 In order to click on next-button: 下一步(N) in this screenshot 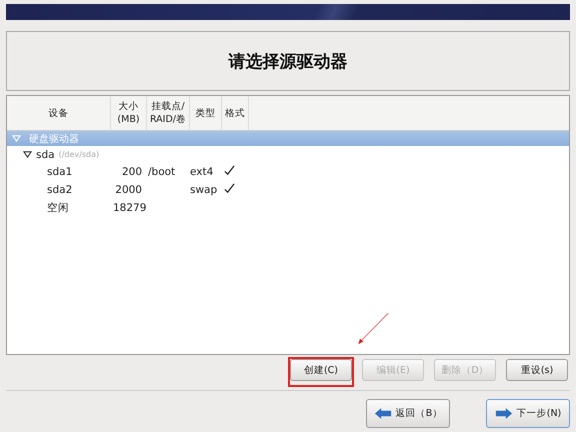, I will do `click(528, 413)`.